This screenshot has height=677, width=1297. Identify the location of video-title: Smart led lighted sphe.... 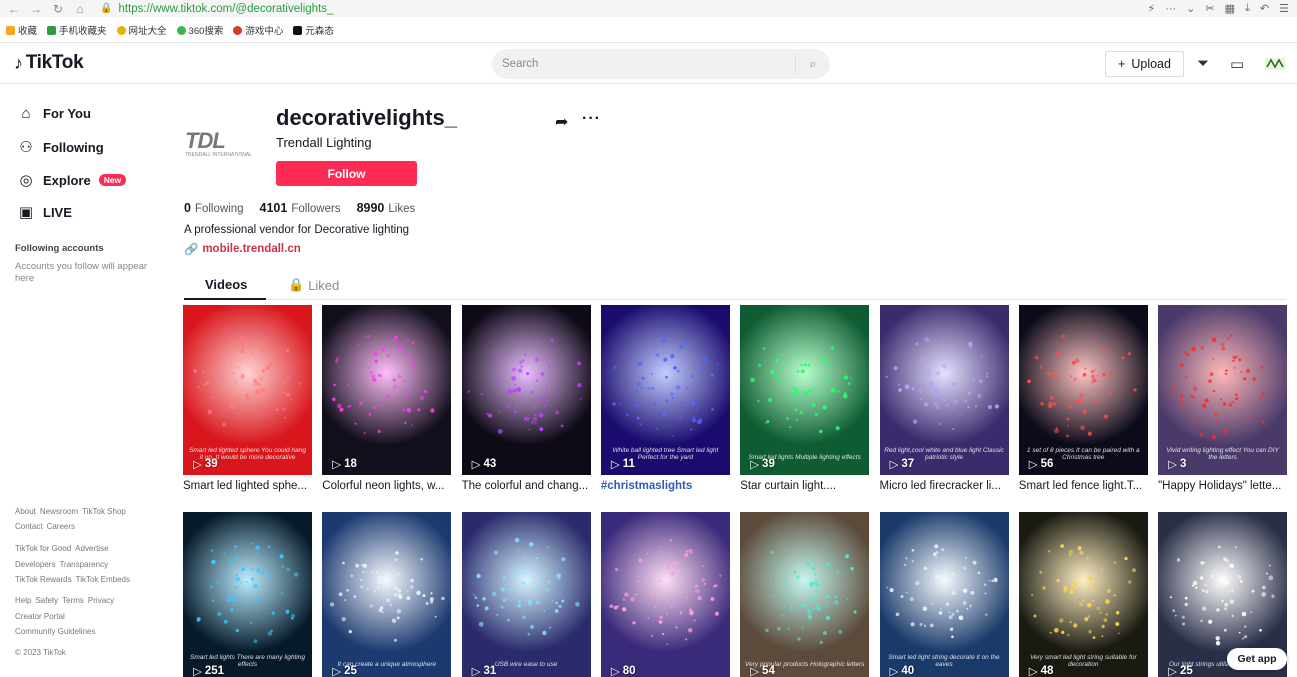
(246, 486).